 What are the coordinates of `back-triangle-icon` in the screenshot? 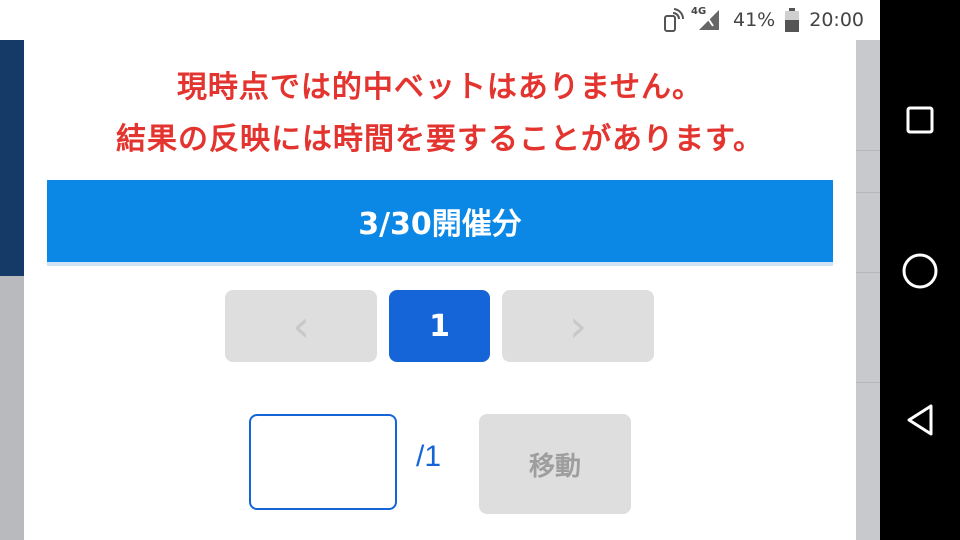 It's located at (920, 420).